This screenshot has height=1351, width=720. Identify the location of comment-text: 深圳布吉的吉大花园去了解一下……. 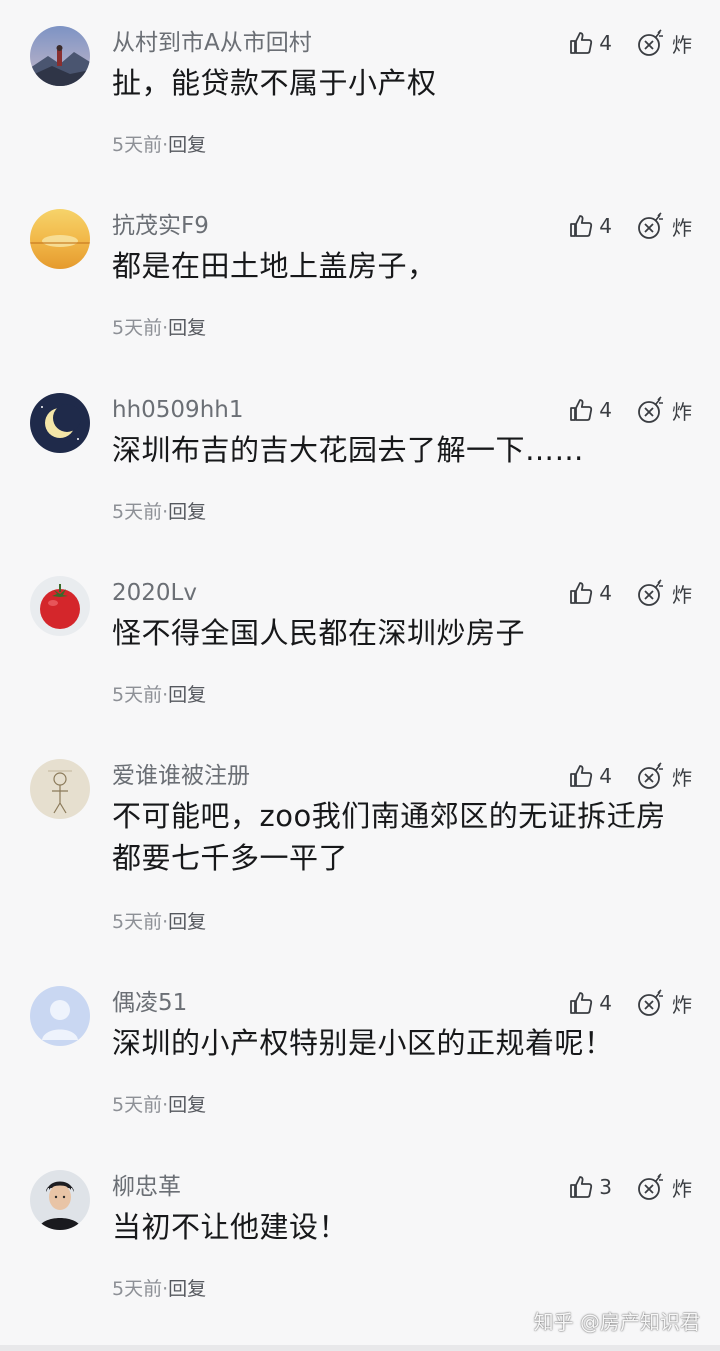
(348, 450).